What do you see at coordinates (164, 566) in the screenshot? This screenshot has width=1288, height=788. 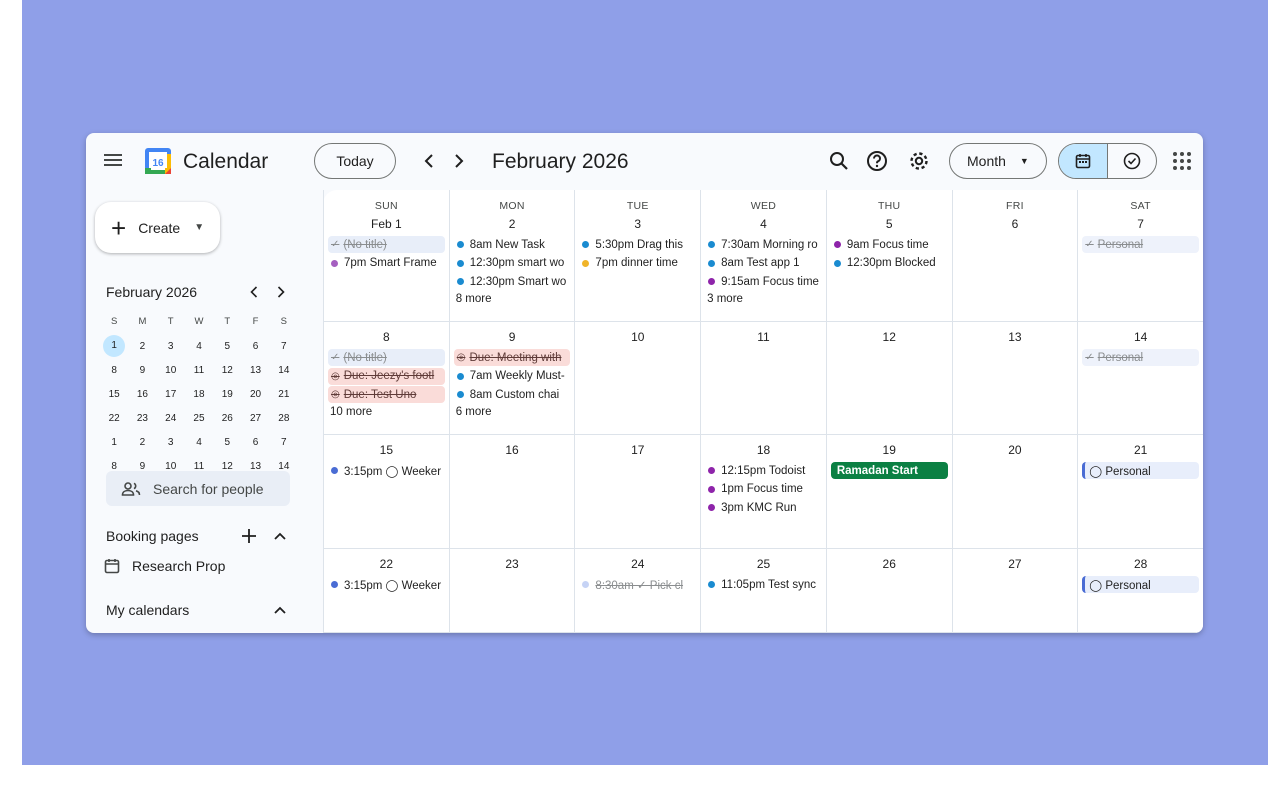 I see `booking-page-item: Research Prop` at bounding box center [164, 566].